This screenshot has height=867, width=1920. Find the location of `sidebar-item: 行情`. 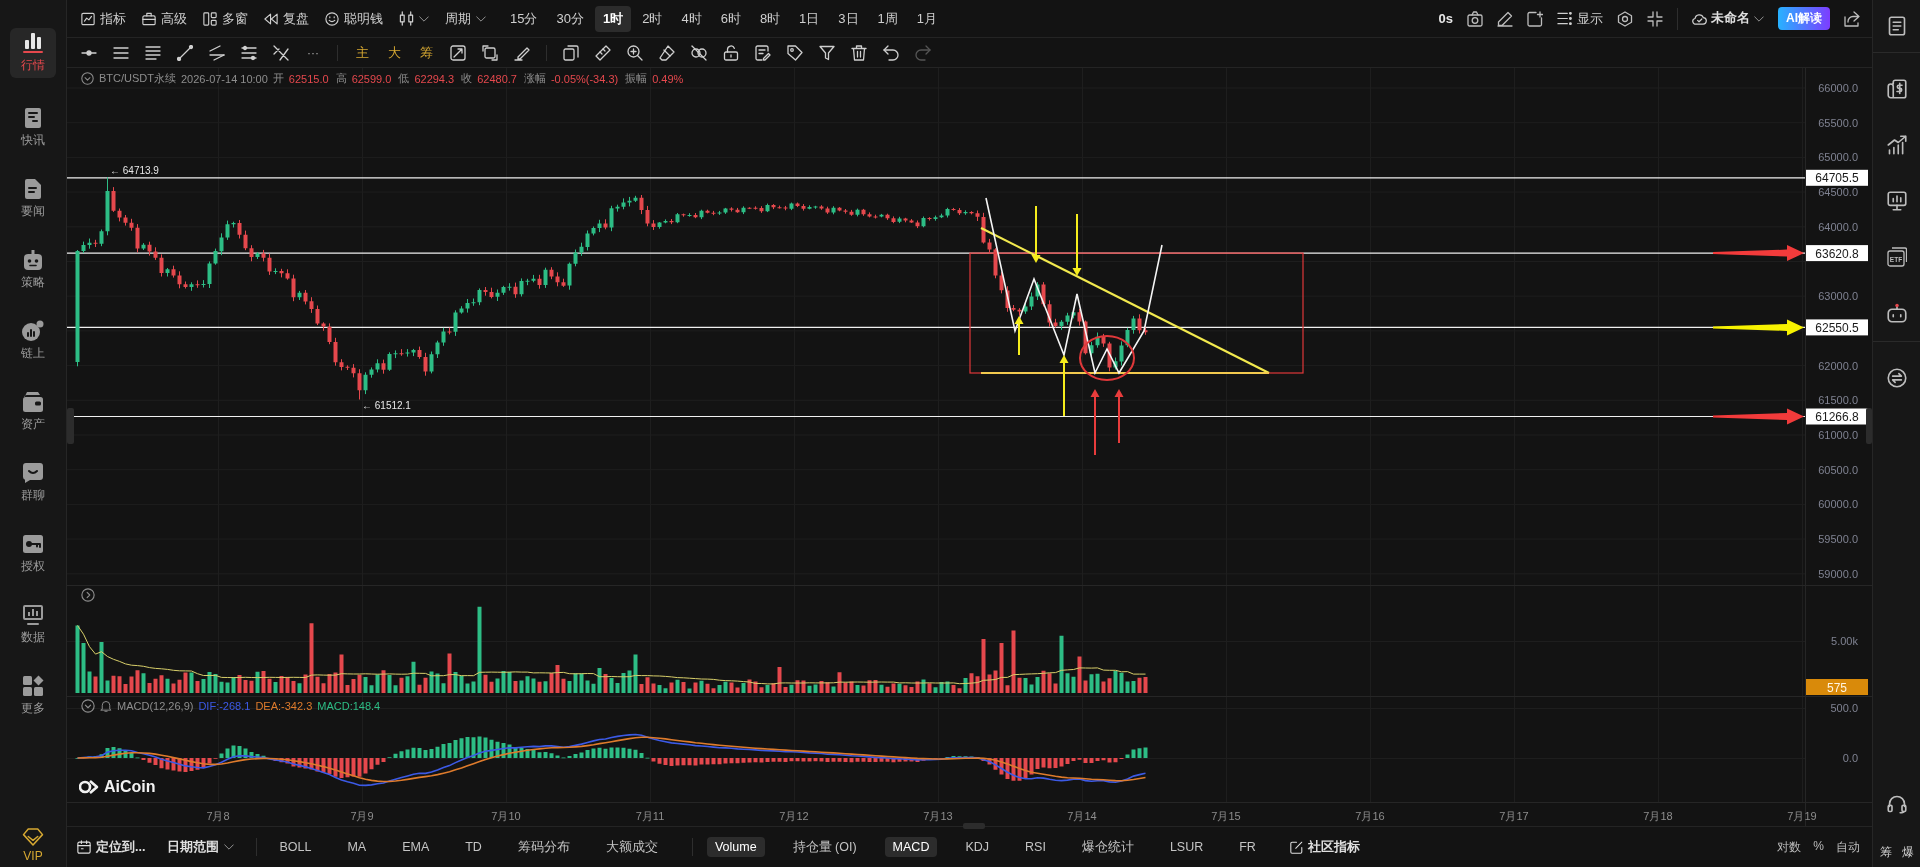

sidebar-item: 行情 is located at coordinates (33, 53).